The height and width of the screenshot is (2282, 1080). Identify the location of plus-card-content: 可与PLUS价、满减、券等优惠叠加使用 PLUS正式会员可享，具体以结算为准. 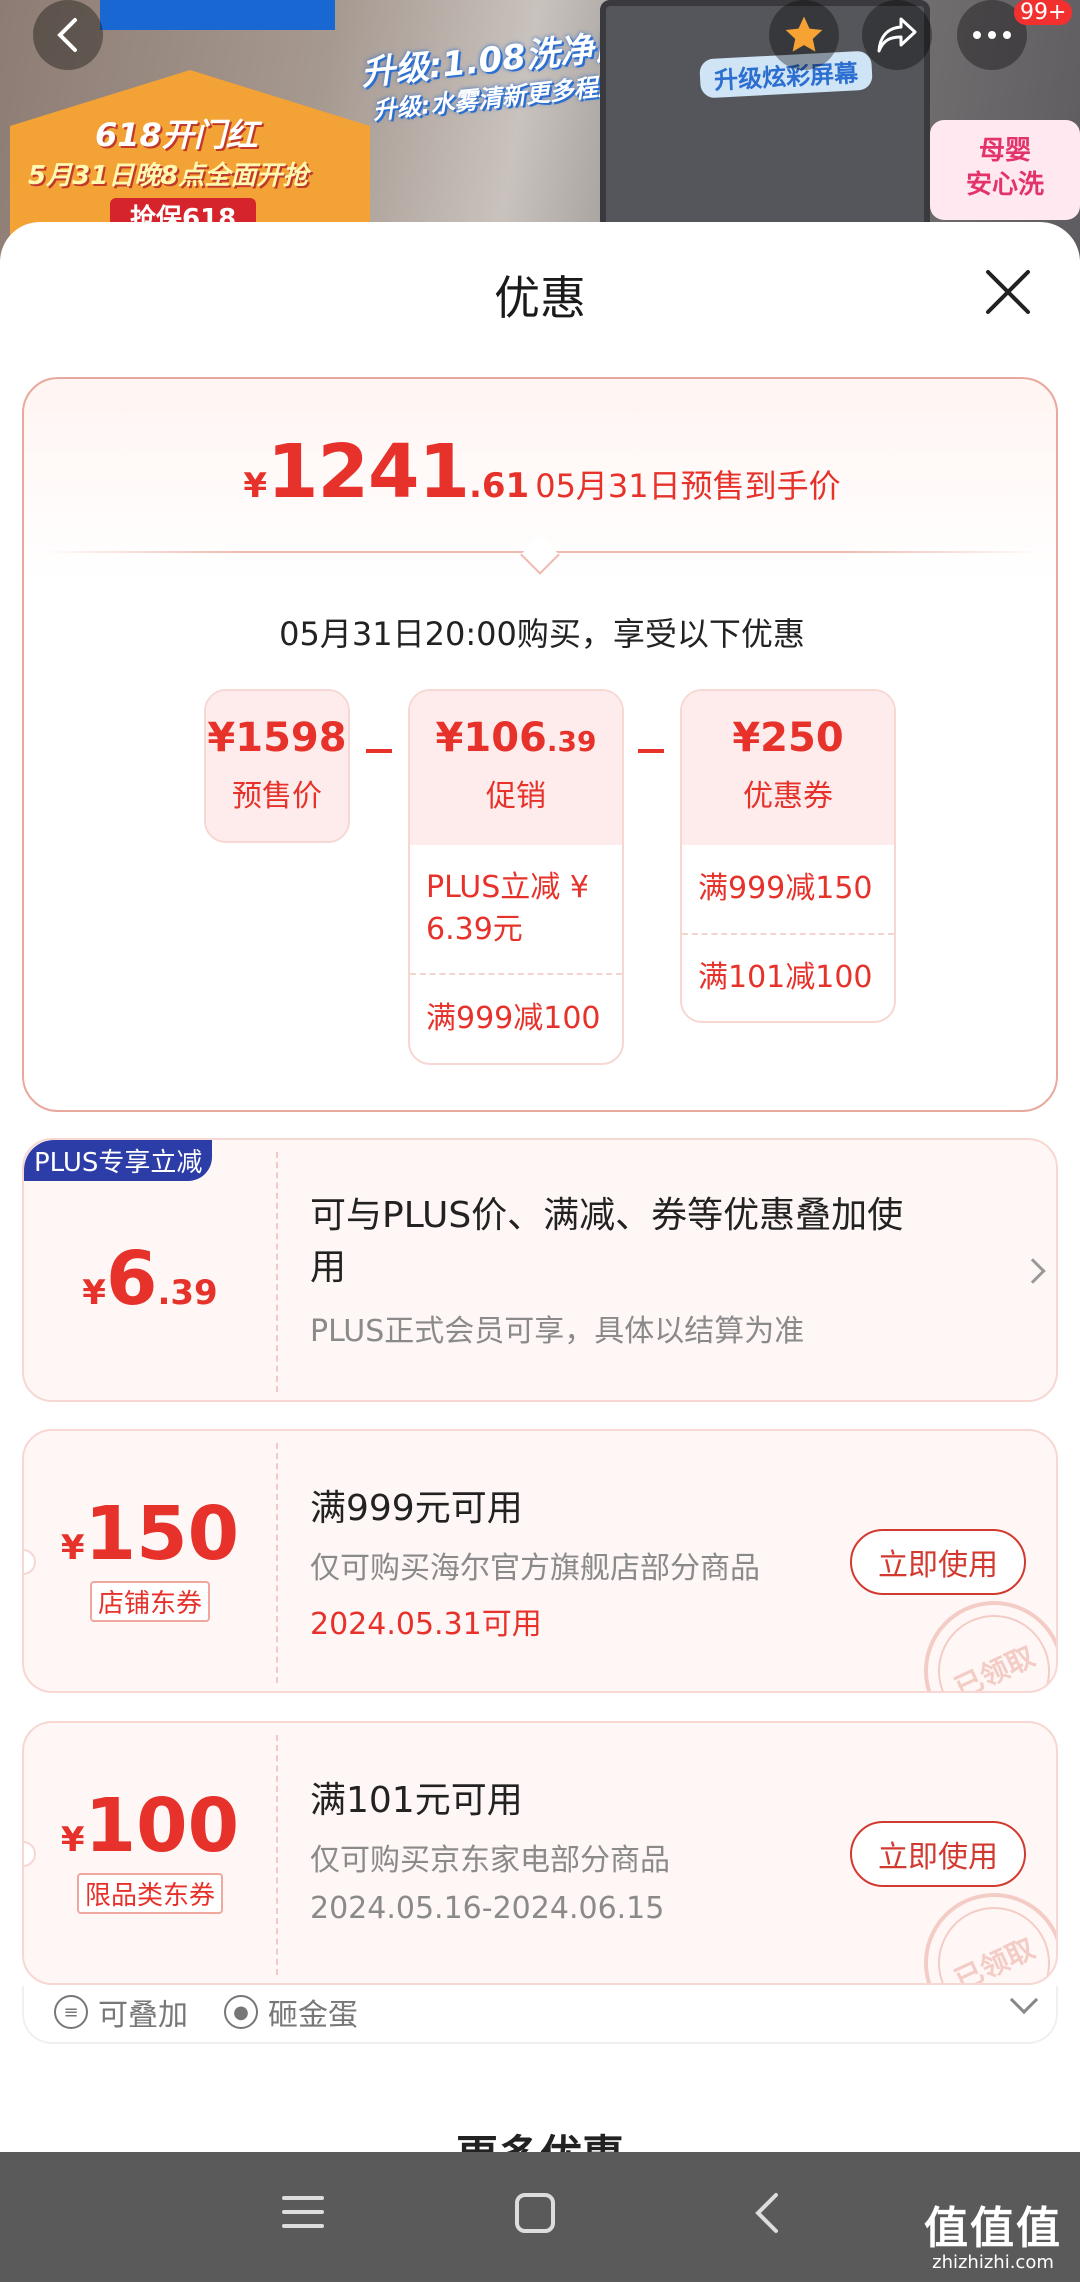
(610, 1270).